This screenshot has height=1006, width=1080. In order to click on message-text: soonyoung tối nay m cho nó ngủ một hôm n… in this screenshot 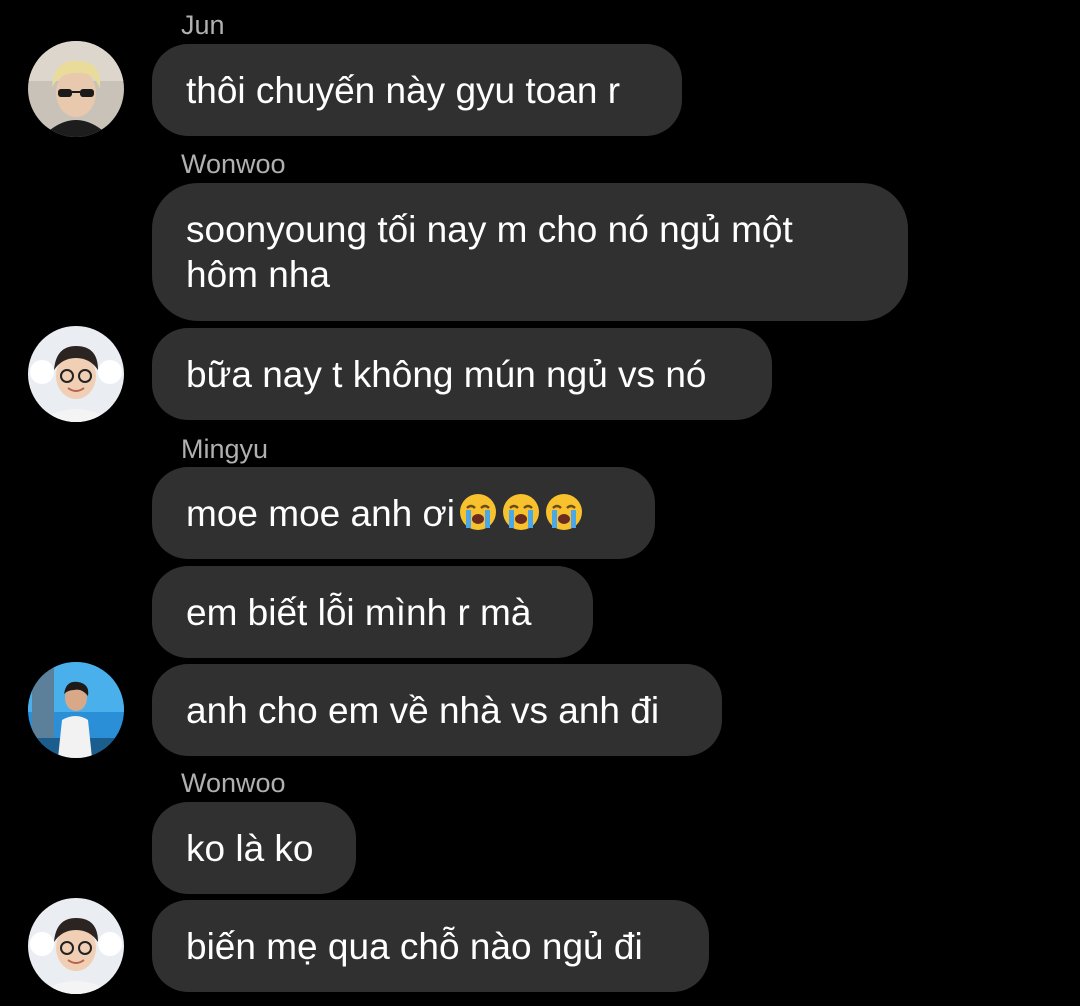, I will do `click(489, 252)`.